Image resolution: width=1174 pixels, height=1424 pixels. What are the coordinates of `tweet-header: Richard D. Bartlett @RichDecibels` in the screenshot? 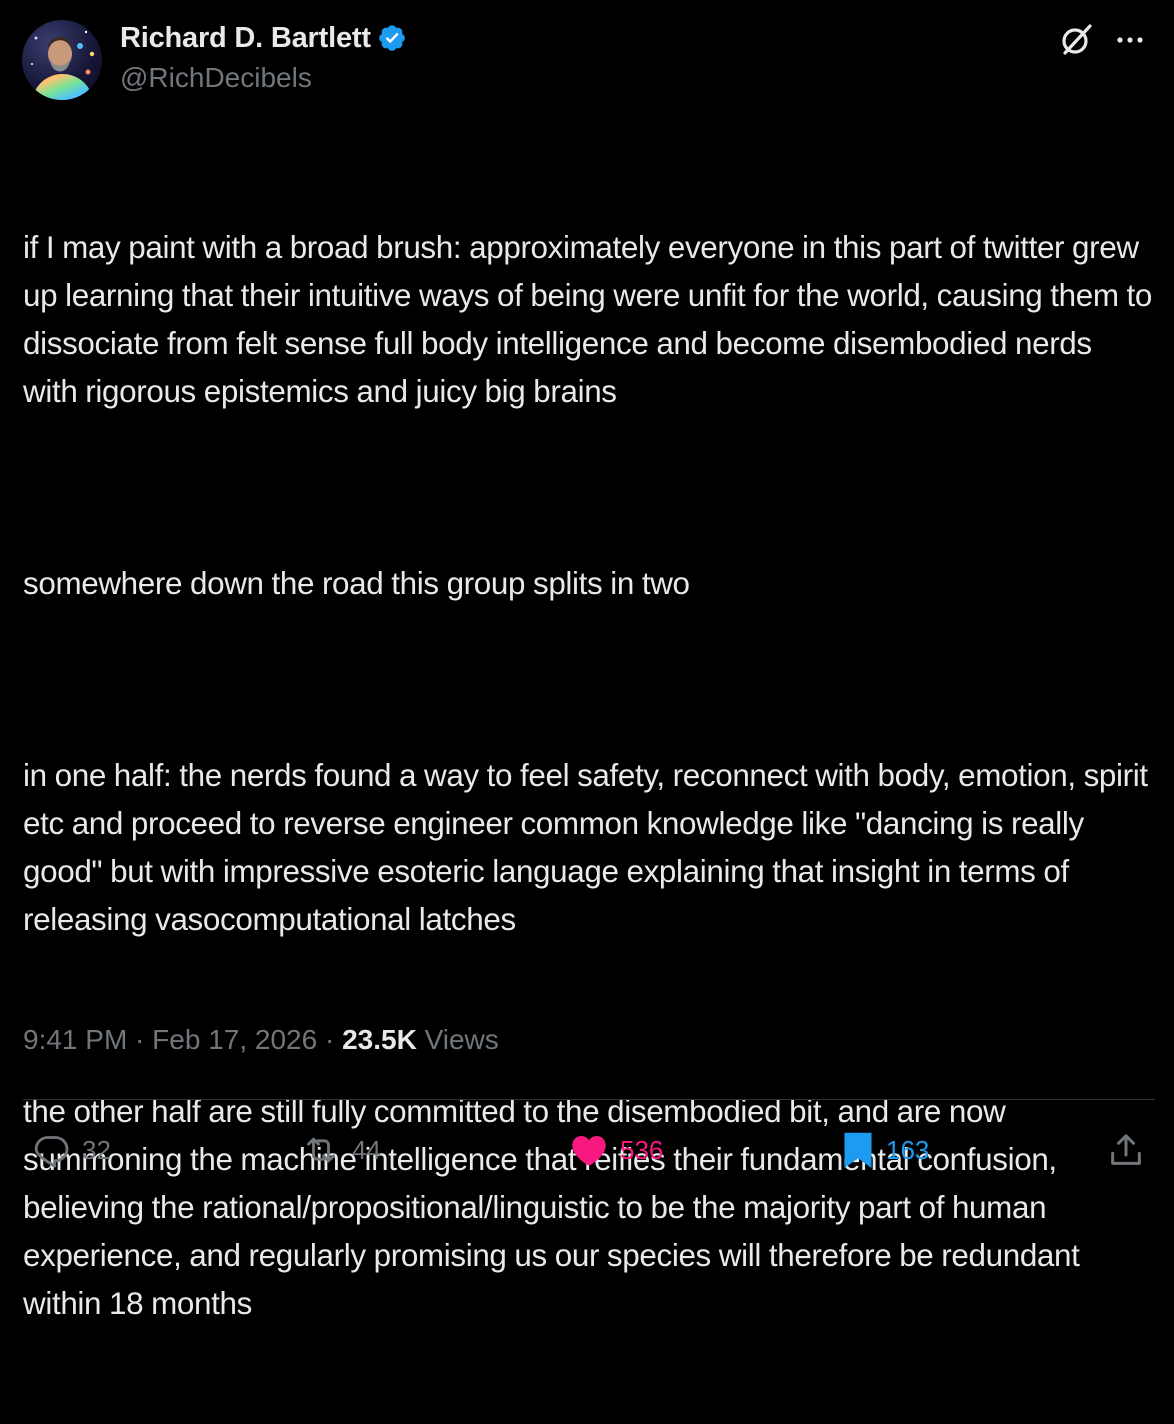 It's located at (588, 60).